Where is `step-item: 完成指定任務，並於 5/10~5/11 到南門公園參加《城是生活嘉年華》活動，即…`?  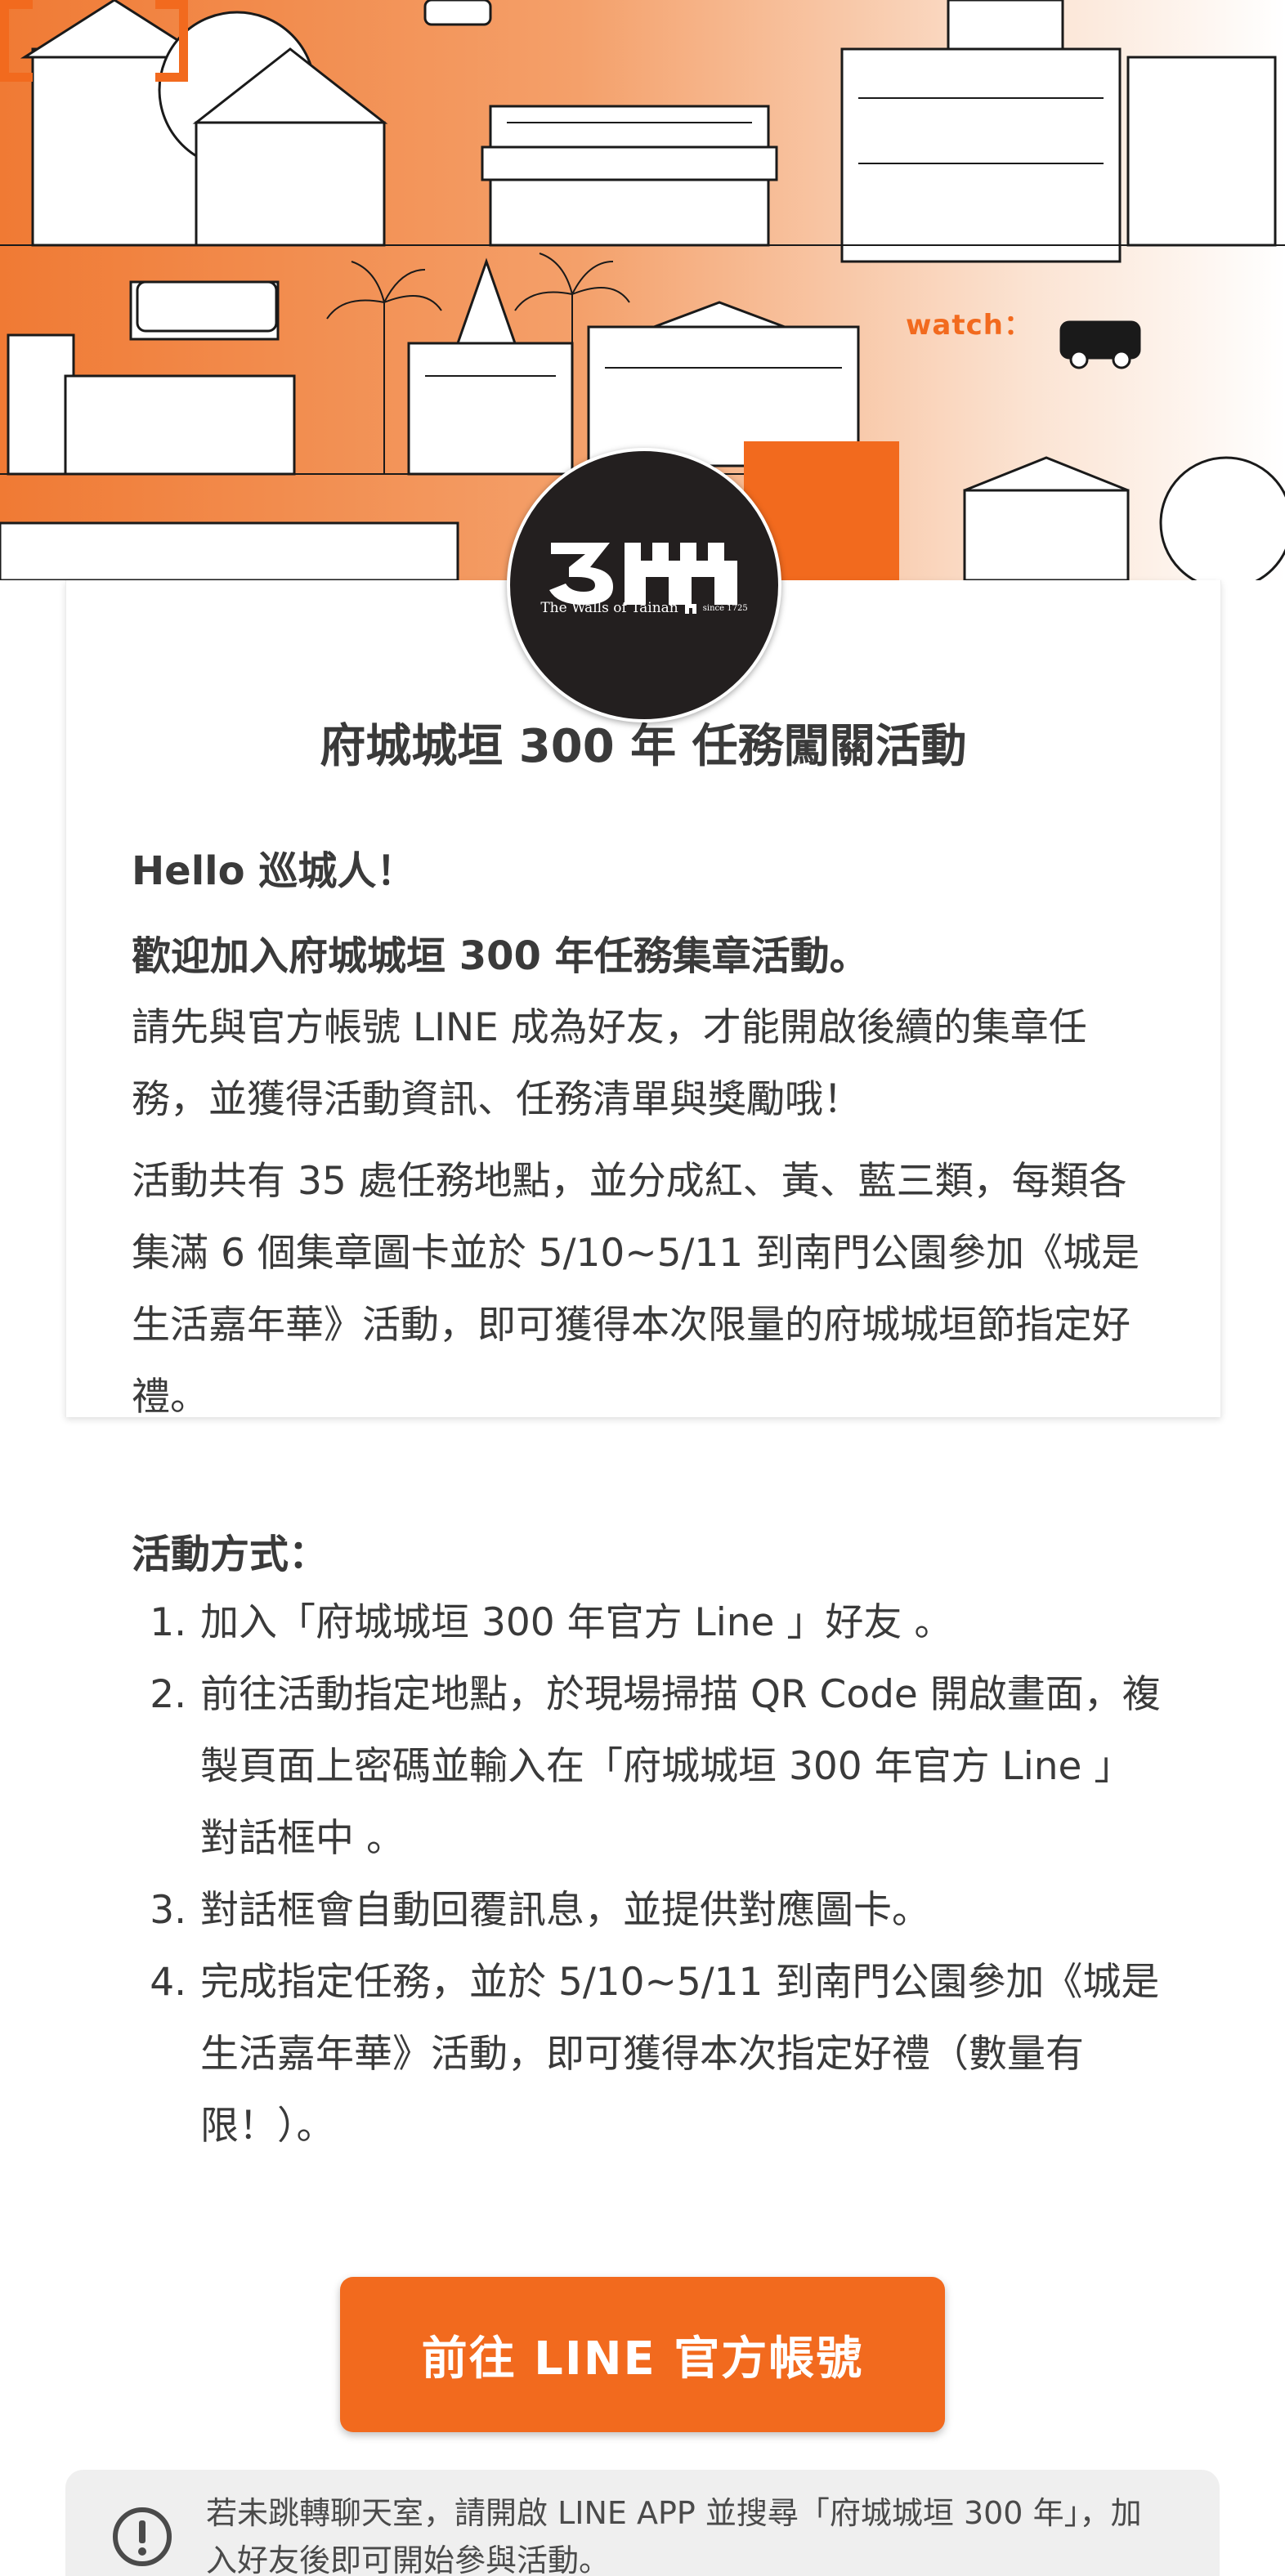
step-item: 完成指定任務，並於 5/10~5/11 到南門公園參加《城是生活嘉年華》活動，即… is located at coordinates (680, 2054).